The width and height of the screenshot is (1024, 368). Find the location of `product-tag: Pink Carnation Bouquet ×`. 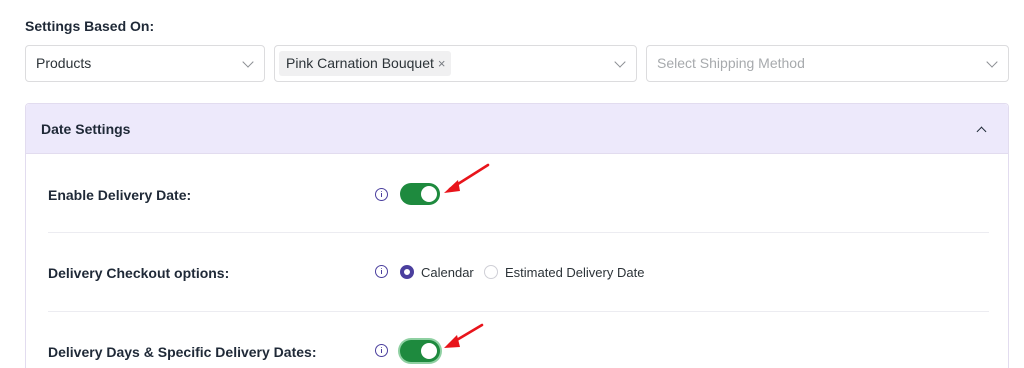

product-tag: Pink Carnation Bouquet × is located at coordinates (365, 63).